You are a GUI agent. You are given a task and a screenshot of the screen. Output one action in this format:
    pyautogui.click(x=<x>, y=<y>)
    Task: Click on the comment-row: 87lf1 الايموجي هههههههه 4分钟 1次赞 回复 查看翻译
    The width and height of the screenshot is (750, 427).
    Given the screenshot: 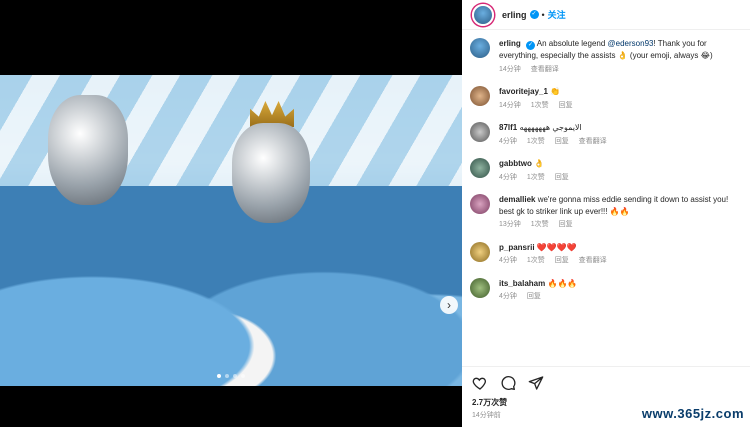 What is the action you would take?
    pyautogui.click(x=606, y=134)
    